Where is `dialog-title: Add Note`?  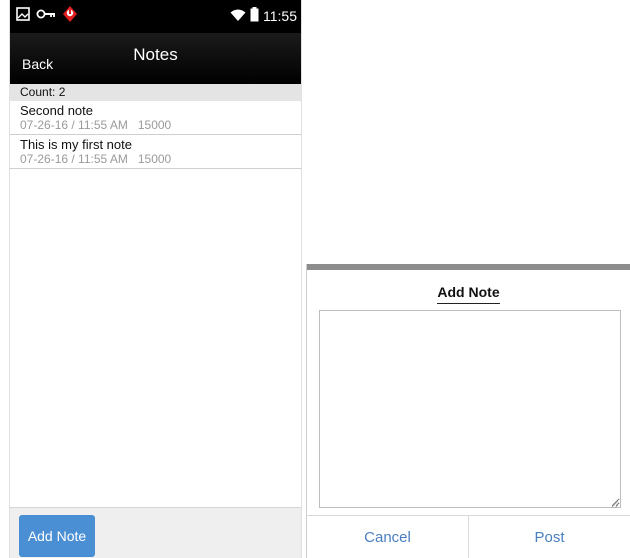 dialog-title: Add Note is located at coordinates (468, 294).